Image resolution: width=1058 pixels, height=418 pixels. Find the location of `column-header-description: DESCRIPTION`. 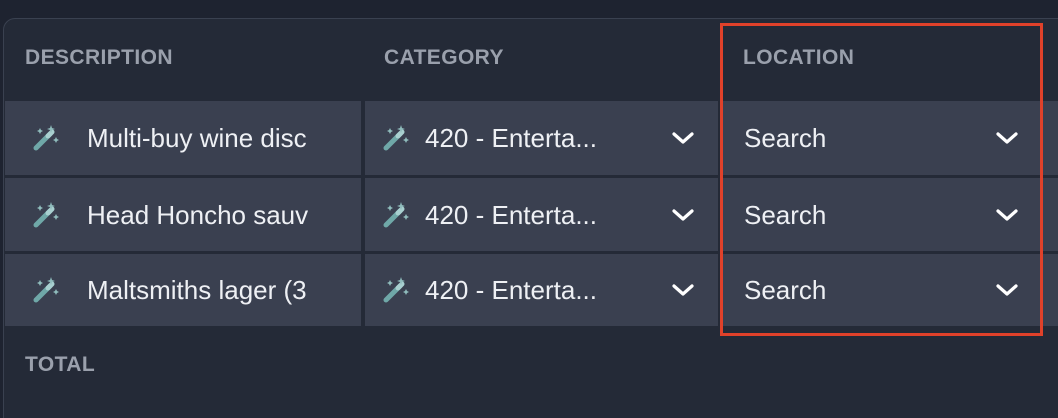

column-header-description: DESCRIPTION is located at coordinates (99, 57).